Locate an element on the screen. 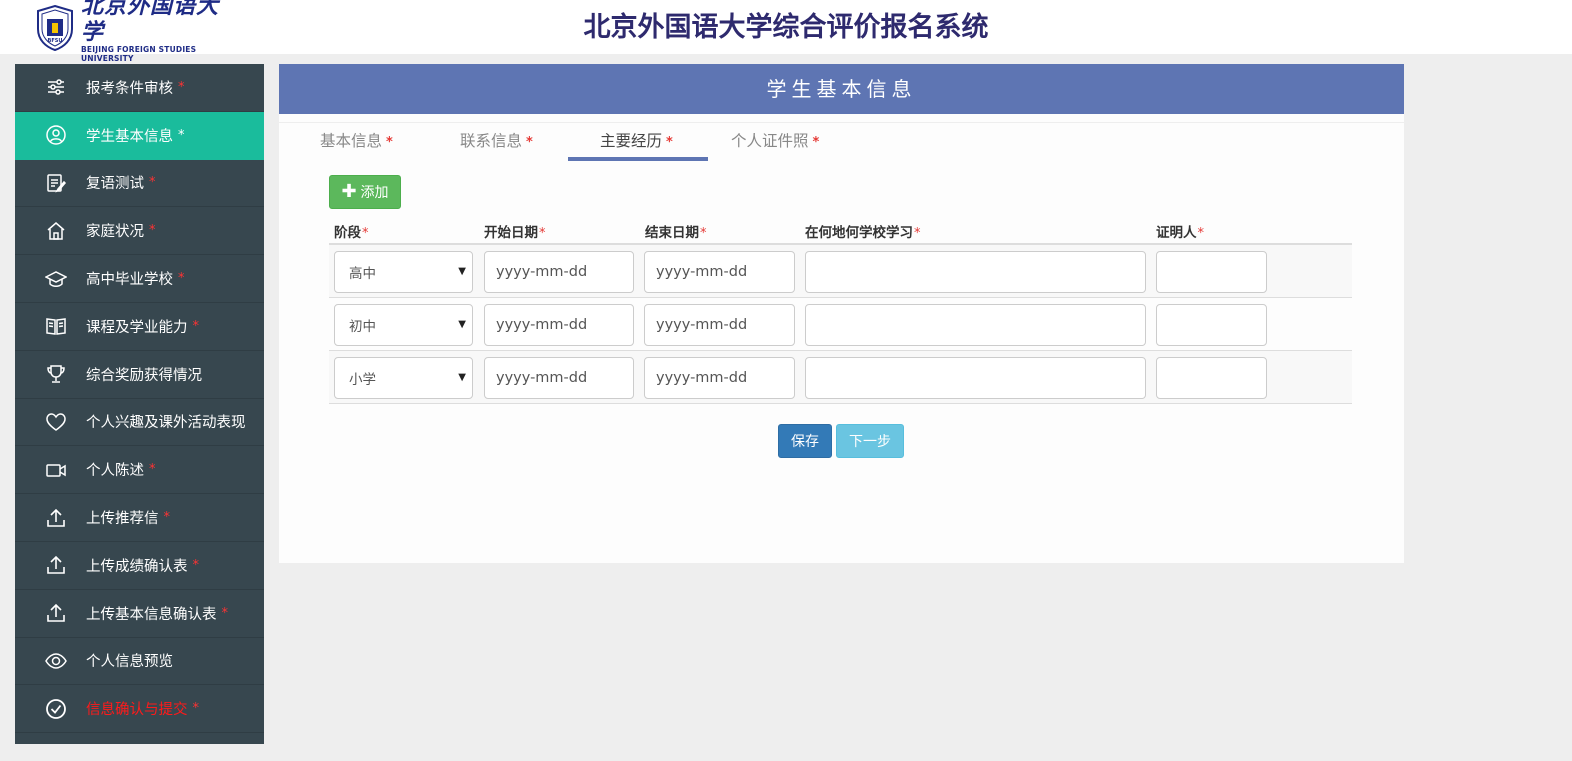 Image resolution: width=1572 pixels, height=761 pixels. tab-id-photo: 个人证件照 * is located at coordinates (775, 145).